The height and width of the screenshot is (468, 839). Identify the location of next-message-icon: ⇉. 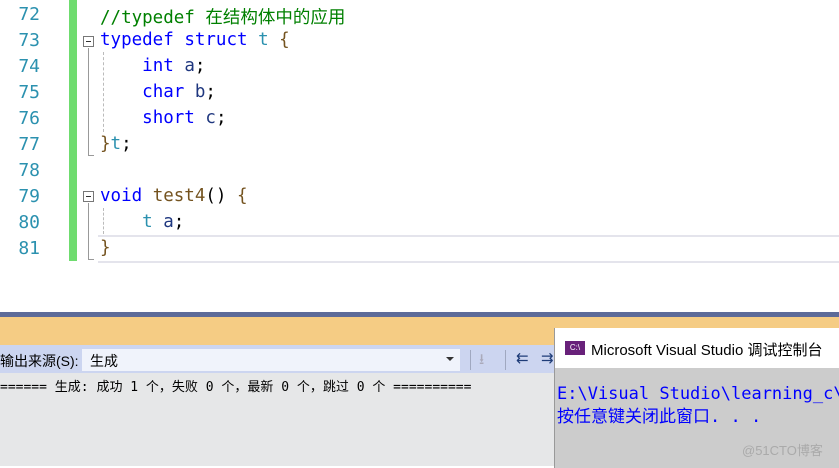
(547, 358).